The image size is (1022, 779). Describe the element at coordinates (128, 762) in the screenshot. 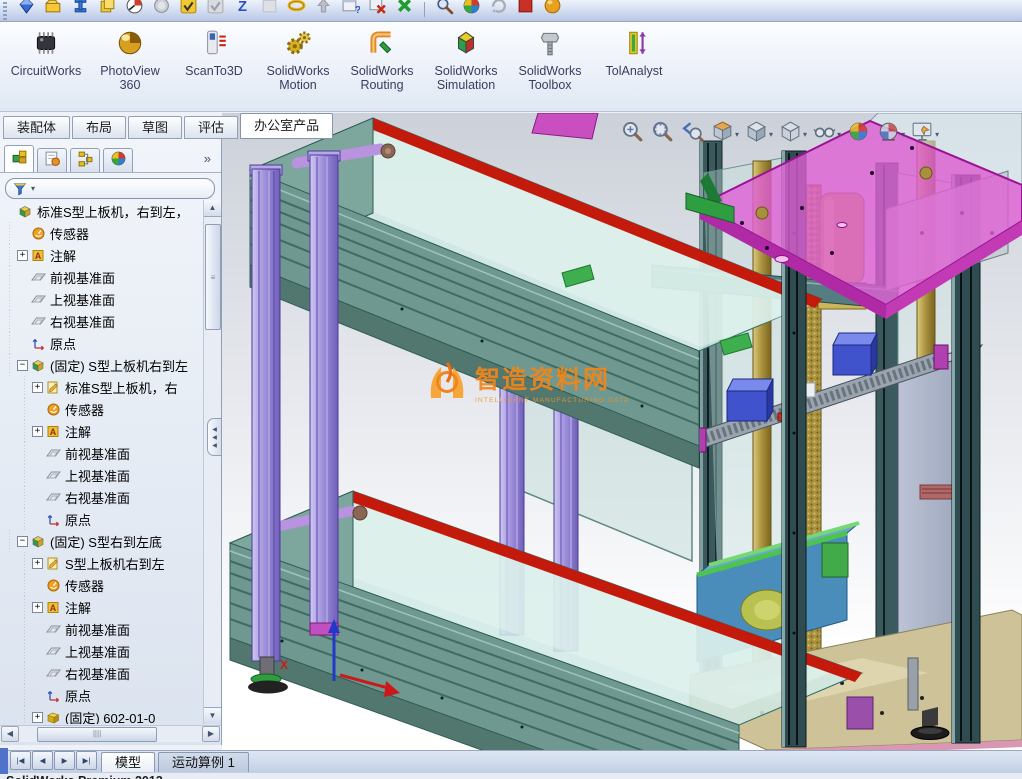

I see `model-tab: 模型` at that location.